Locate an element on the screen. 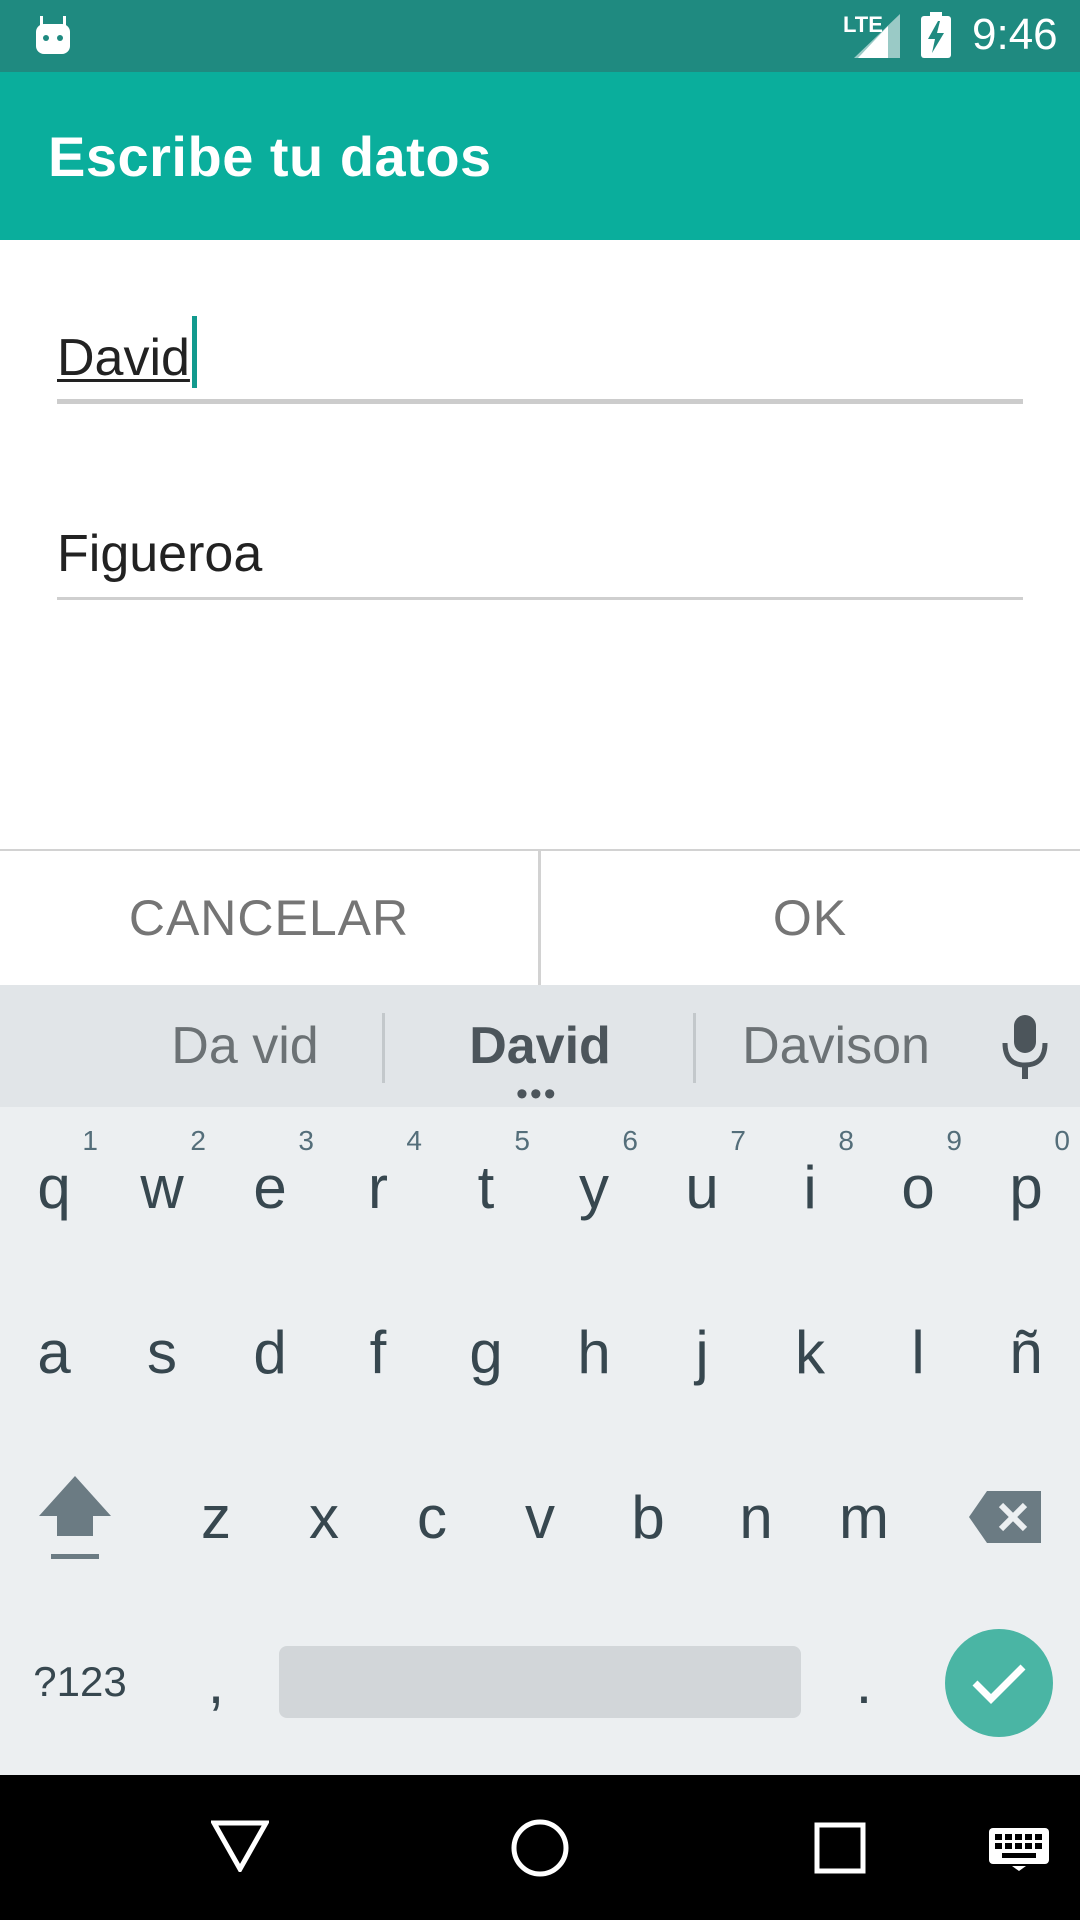 The height and width of the screenshot is (1920, 1080). recents-icon is located at coordinates (840, 1848).